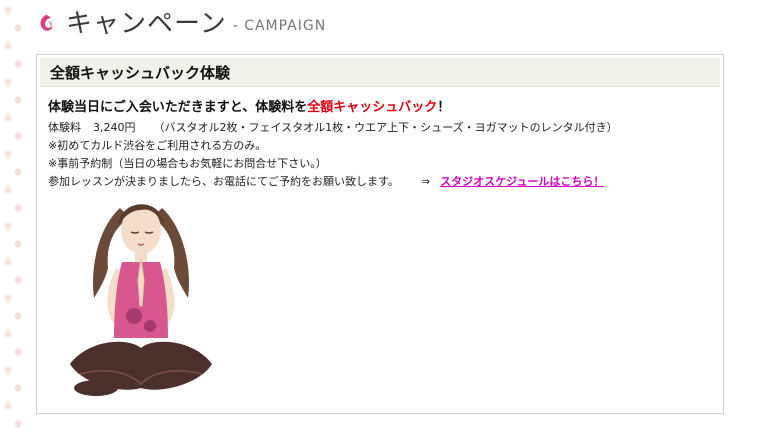  Describe the element at coordinates (187, 163) in the screenshot. I see `note-reservation: ※事前予約制（当日の場合もお気軽にお問合せ下さい。）` at that location.